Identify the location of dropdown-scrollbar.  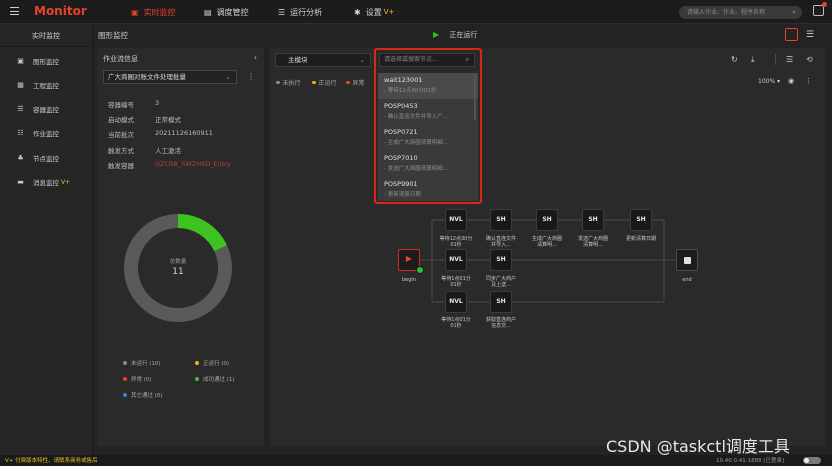
(475, 97).